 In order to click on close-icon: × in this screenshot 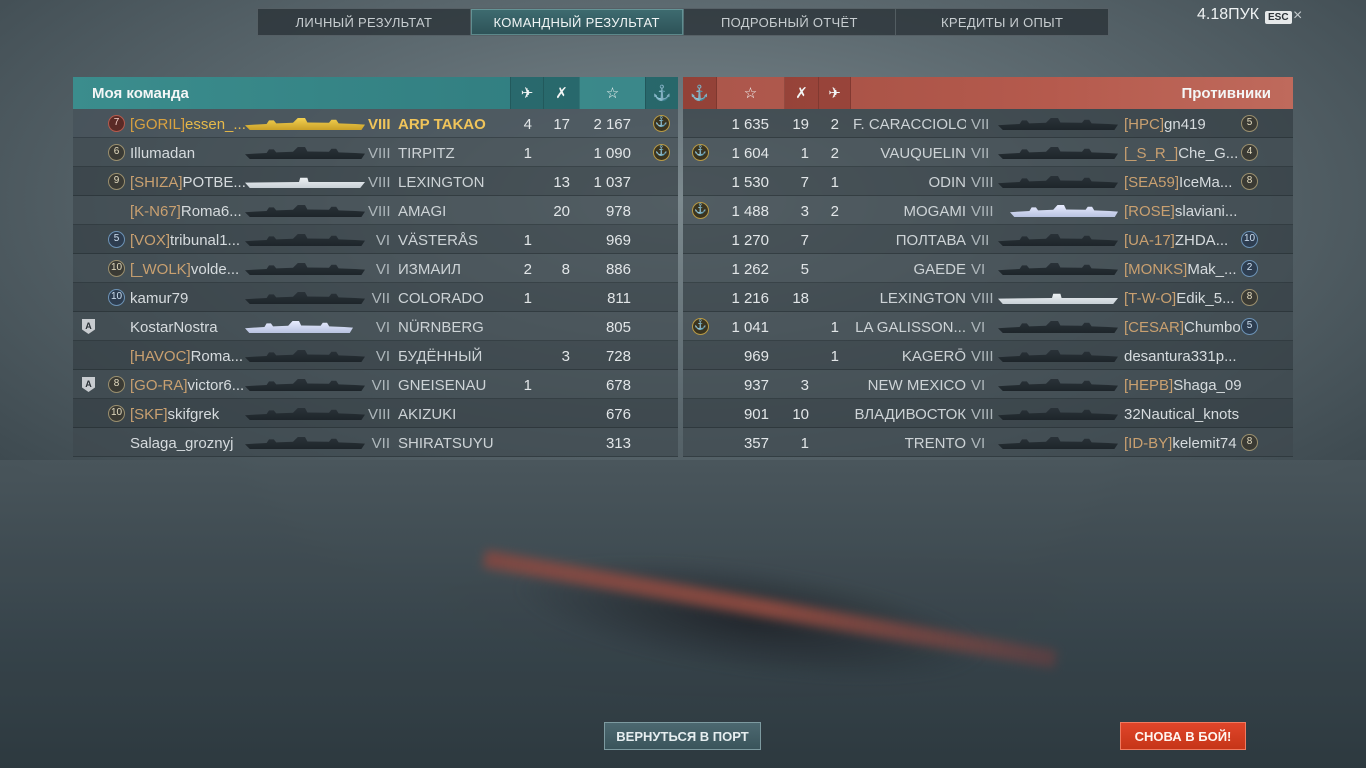, I will do `click(1297, 16)`.